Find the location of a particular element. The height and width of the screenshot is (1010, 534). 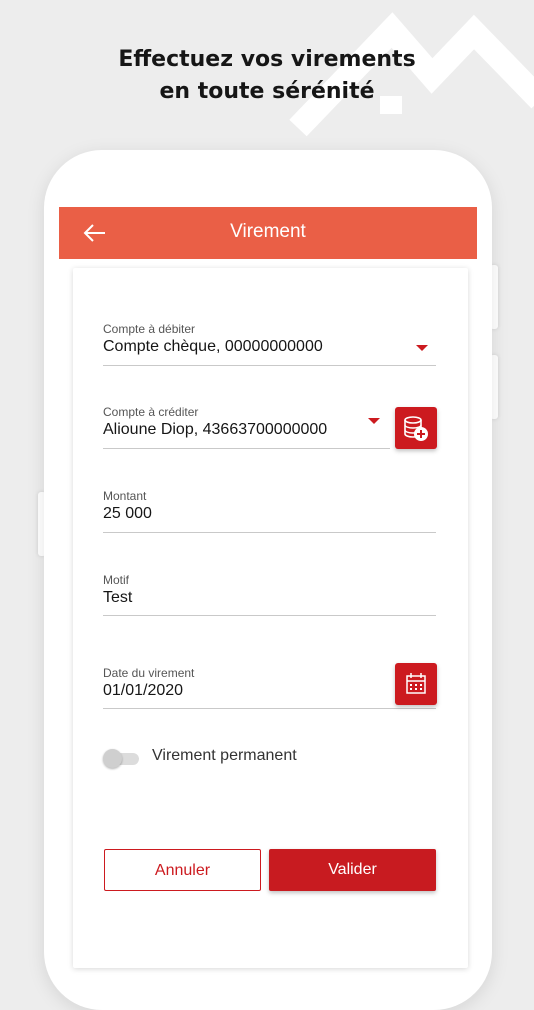

reason-field: Motif Test is located at coordinates (269, 594).